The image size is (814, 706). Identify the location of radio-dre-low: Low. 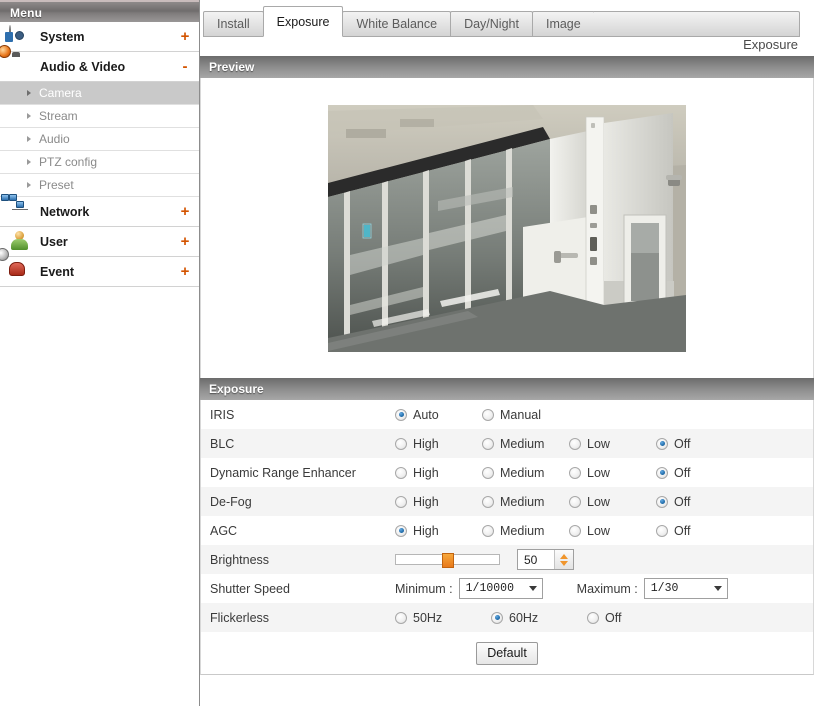
(612, 473).